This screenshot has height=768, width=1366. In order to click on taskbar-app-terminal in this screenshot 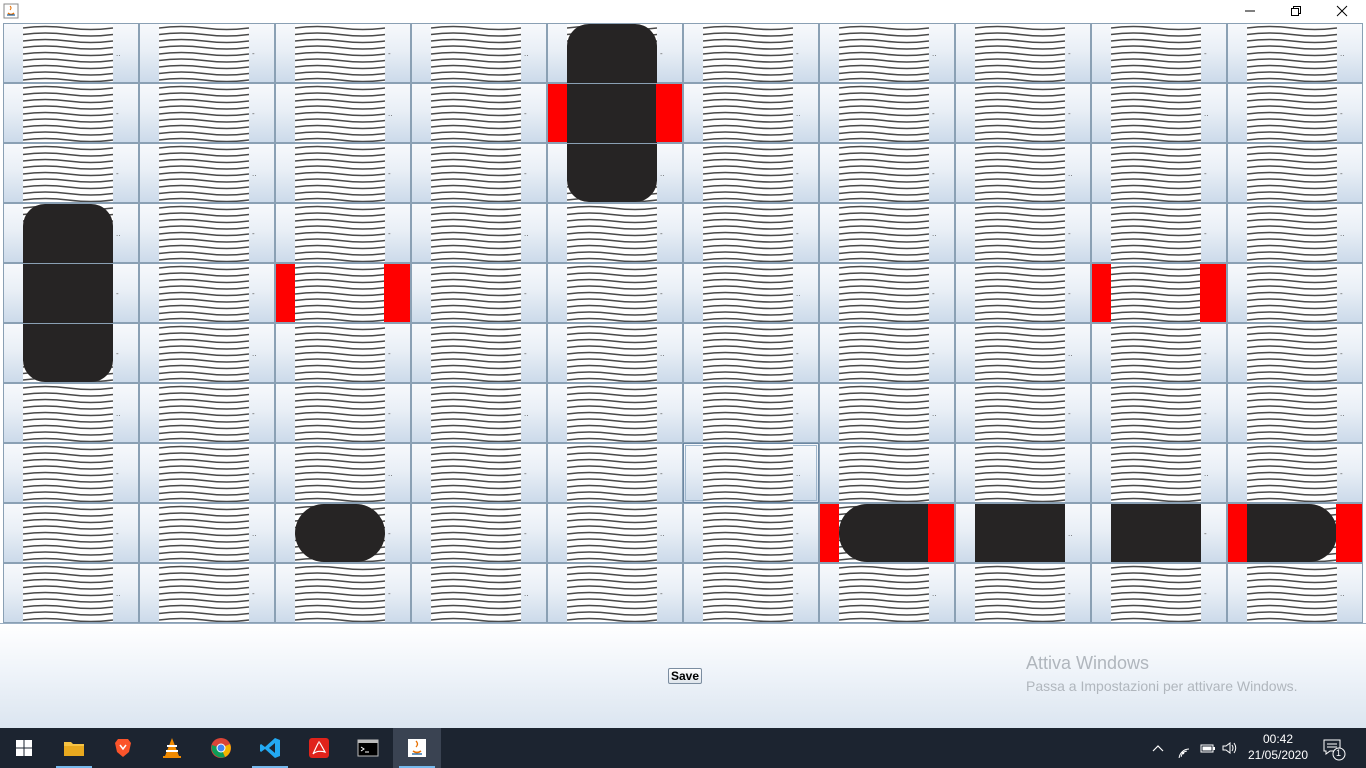, I will do `click(368, 748)`.